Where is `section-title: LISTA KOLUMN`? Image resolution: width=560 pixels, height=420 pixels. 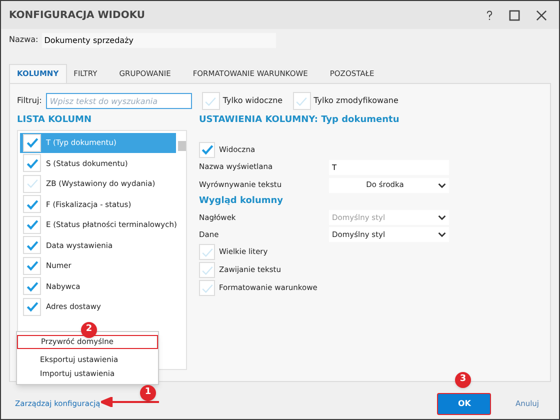 section-title: LISTA KOLUMN is located at coordinates (55, 120).